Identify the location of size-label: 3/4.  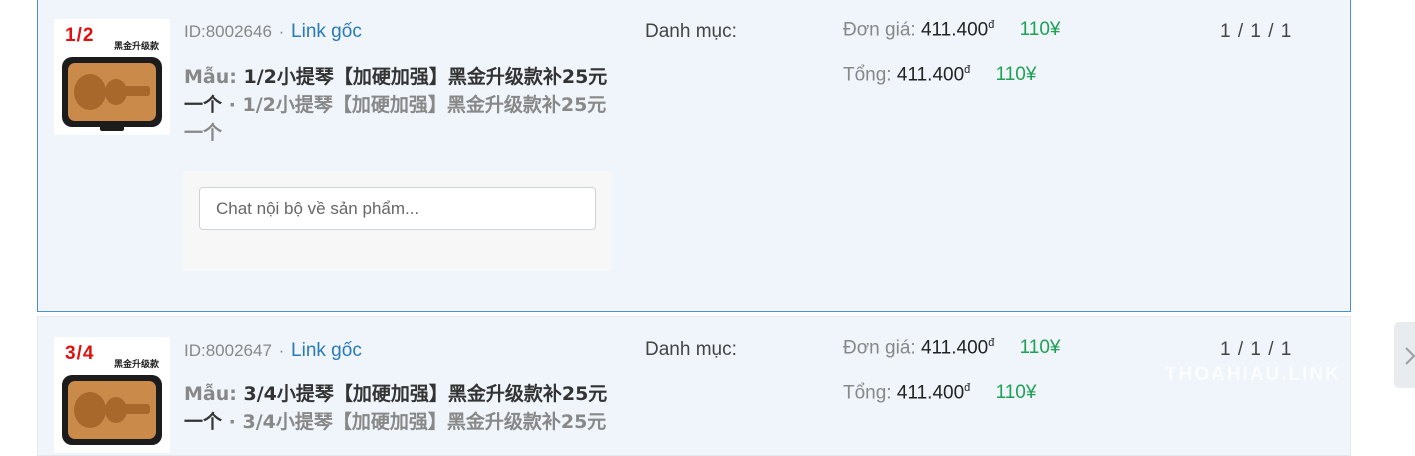
(80, 353).